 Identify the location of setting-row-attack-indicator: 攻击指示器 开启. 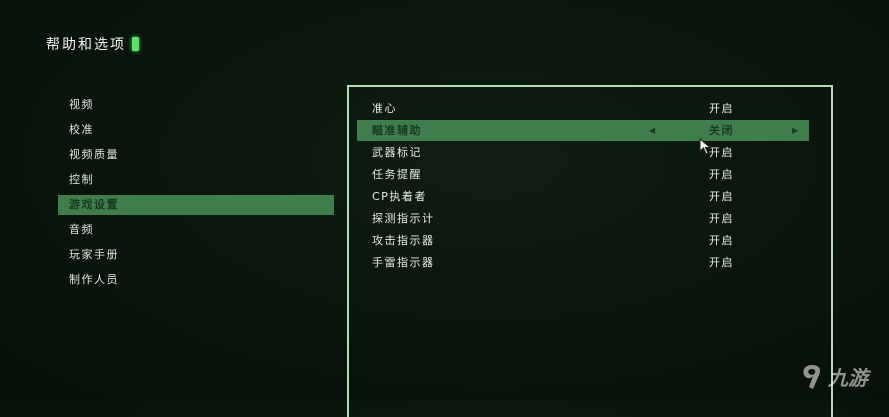
(583, 240).